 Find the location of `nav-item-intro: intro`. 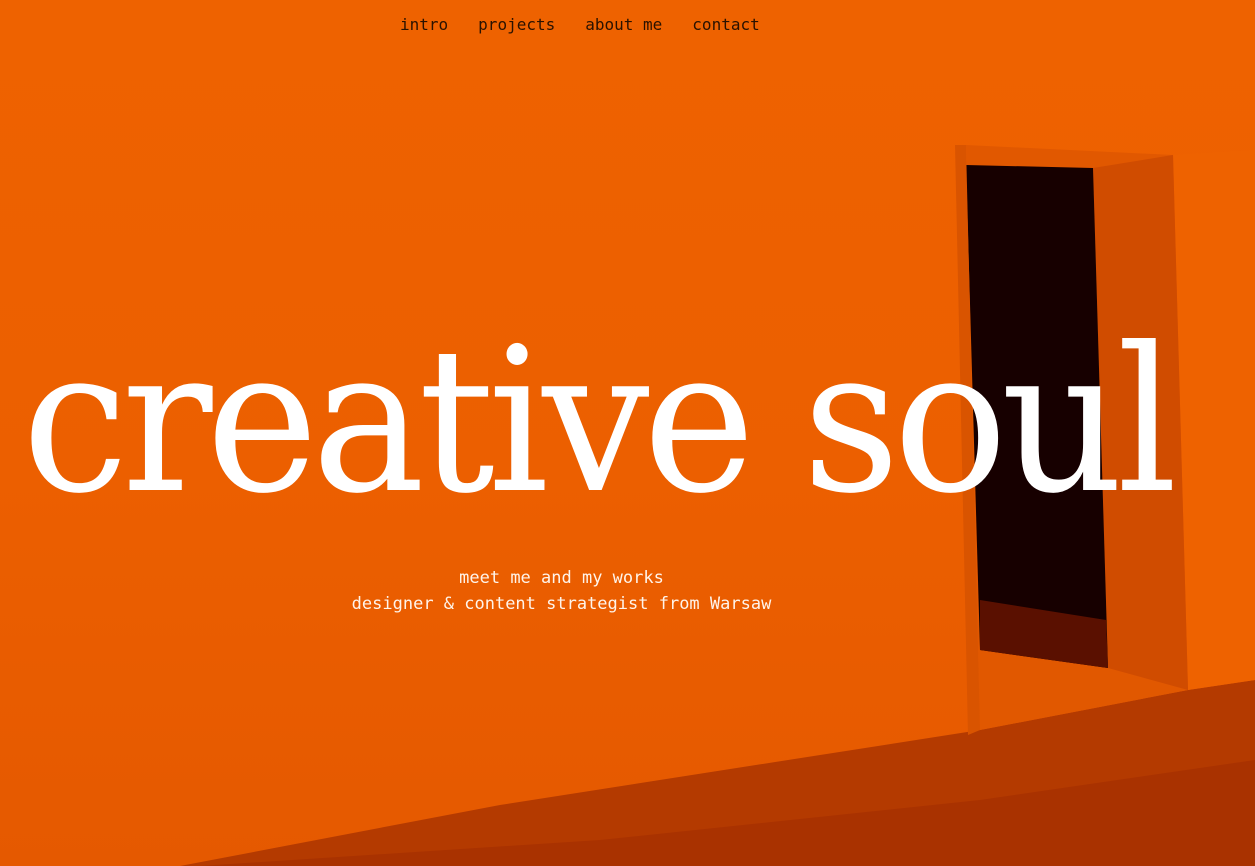

nav-item-intro: intro is located at coordinates (424, 24).